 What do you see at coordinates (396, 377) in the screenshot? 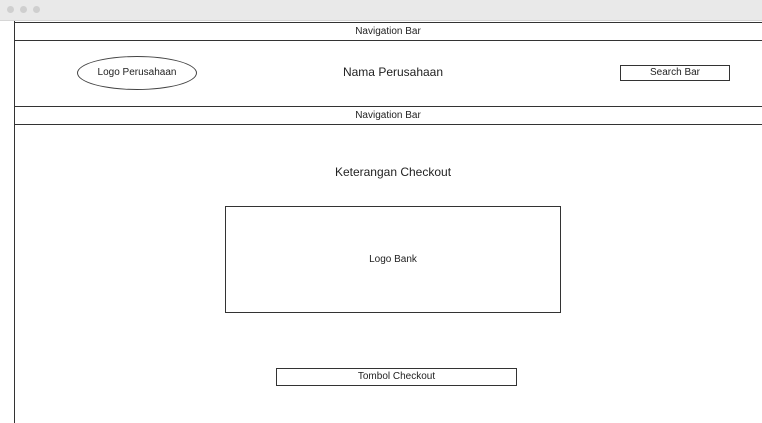
I see `checkout-button: Tombol Checkout` at bounding box center [396, 377].